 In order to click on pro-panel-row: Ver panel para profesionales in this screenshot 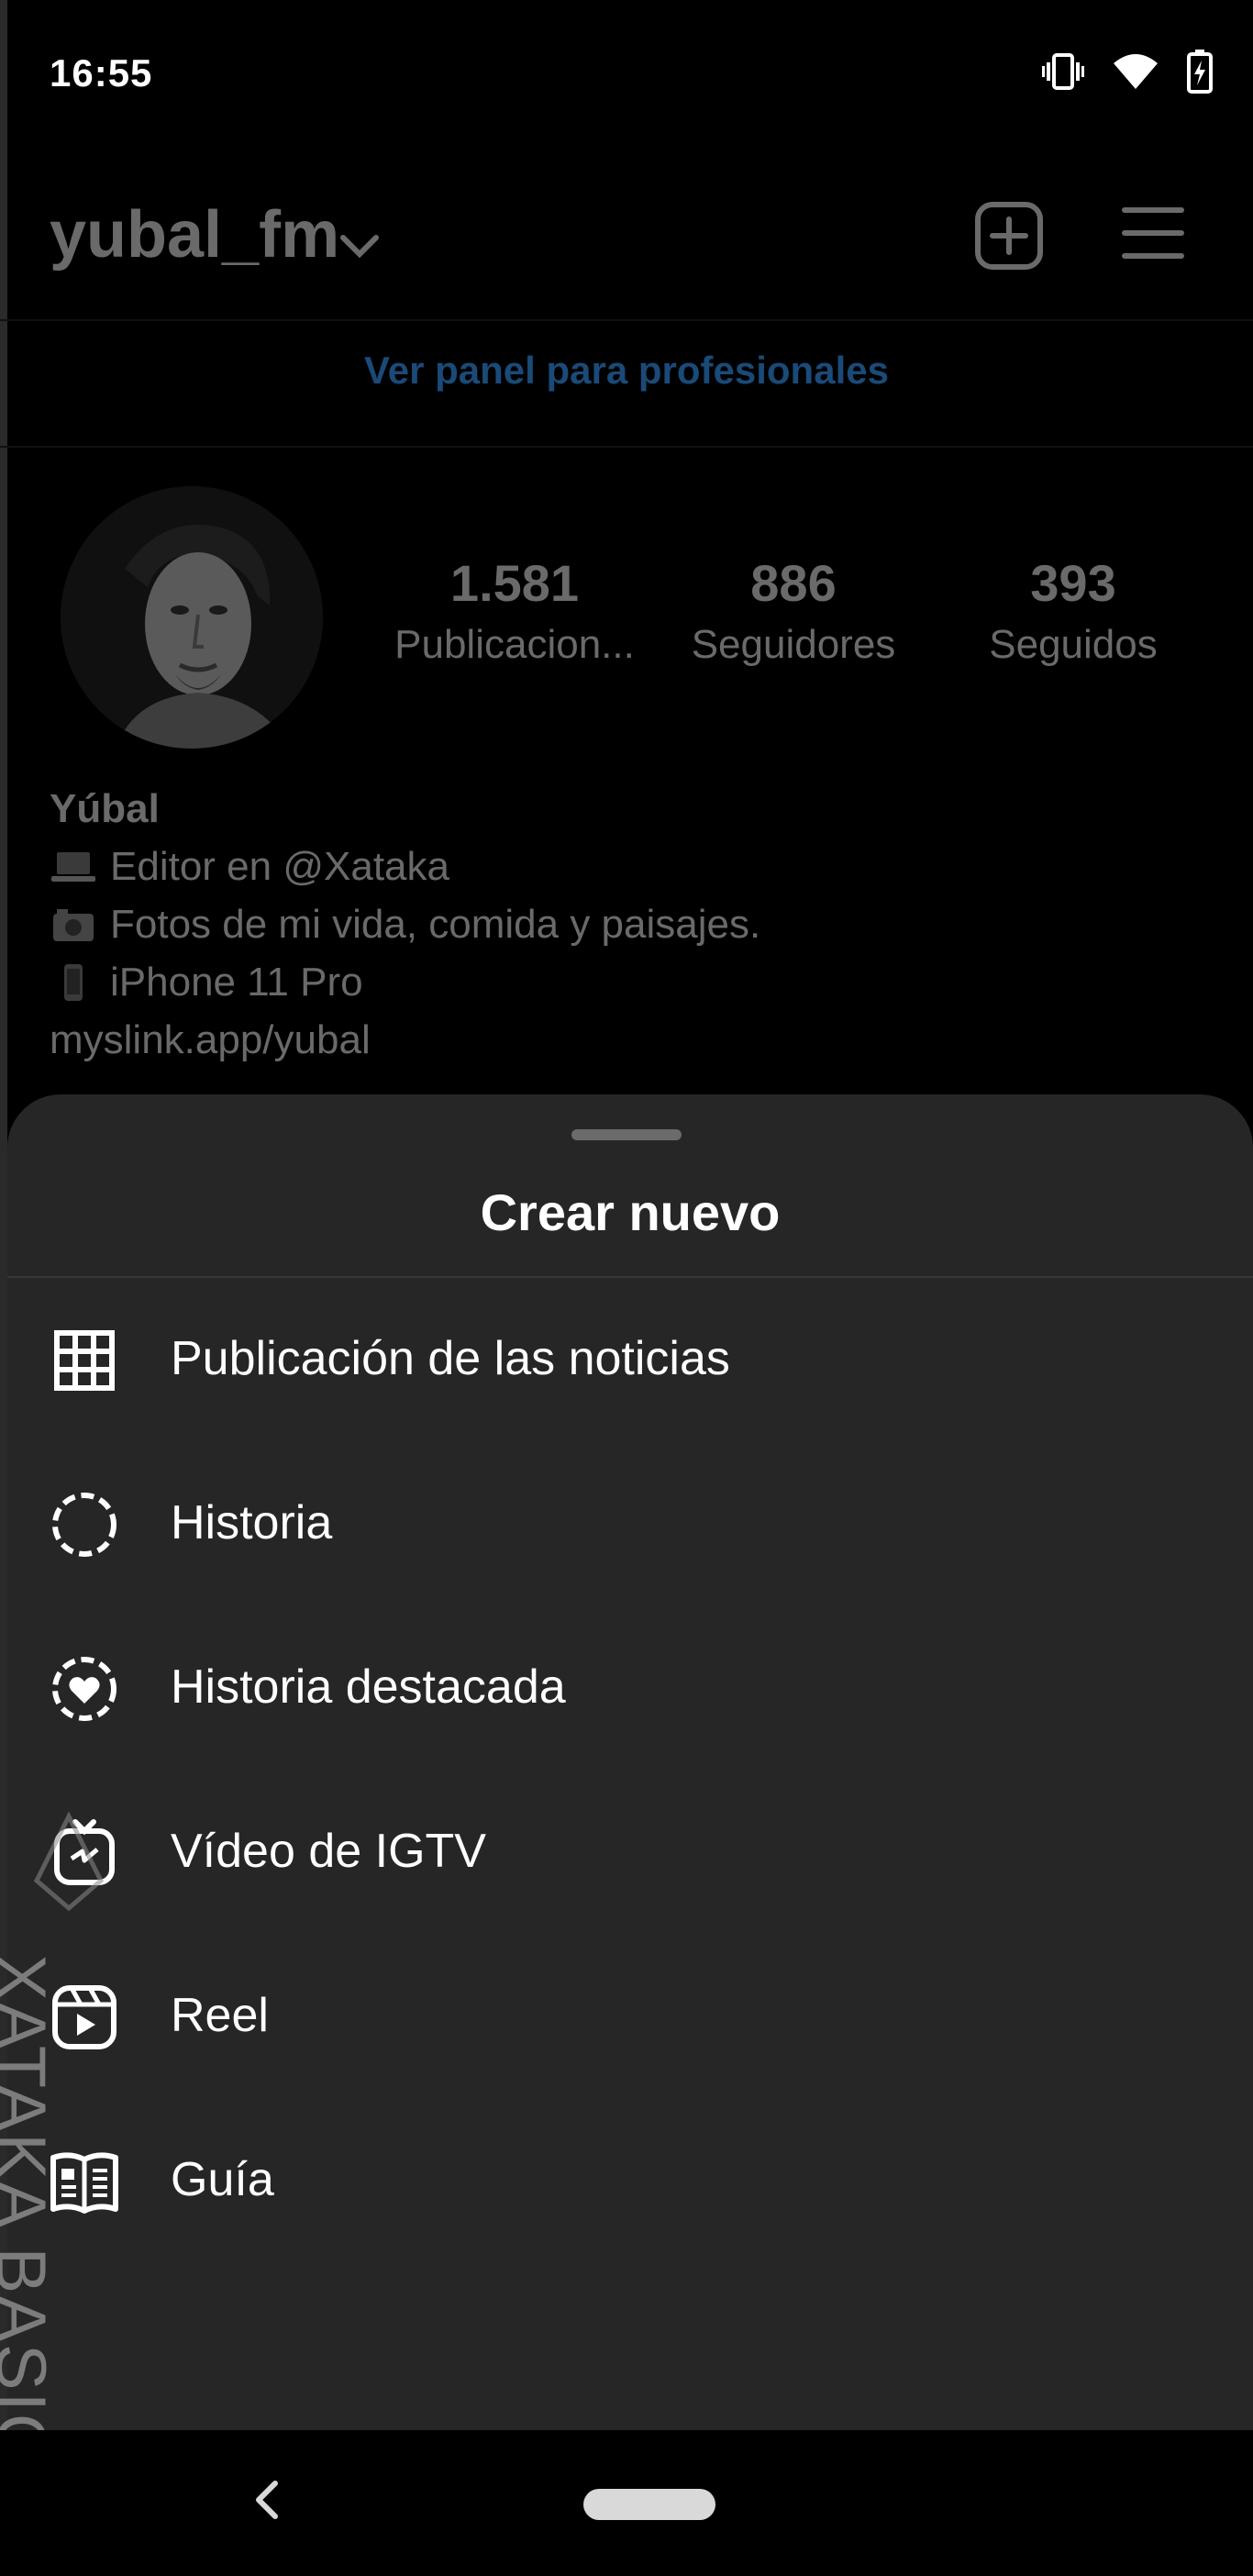, I will do `click(626, 384)`.